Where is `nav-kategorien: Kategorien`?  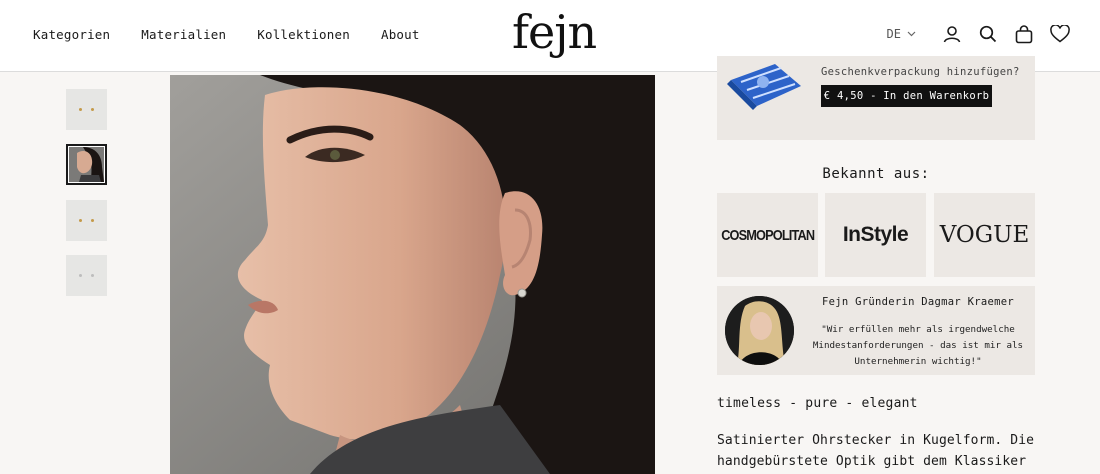
nav-kategorien: Kategorien is located at coordinates (71, 34).